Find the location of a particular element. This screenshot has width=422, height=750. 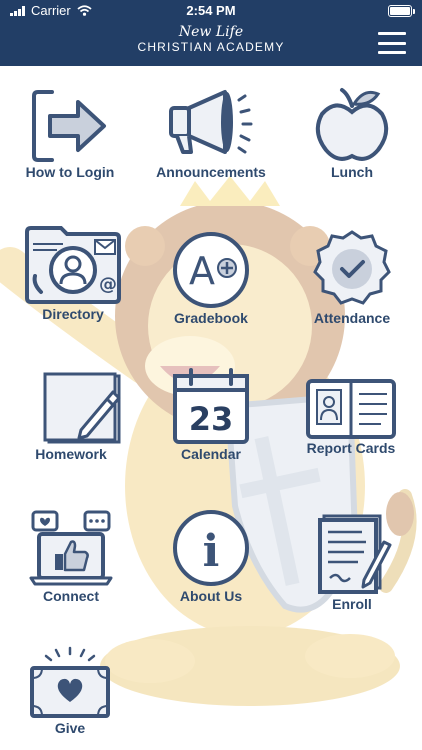

info-icon: i is located at coordinates (211, 548).